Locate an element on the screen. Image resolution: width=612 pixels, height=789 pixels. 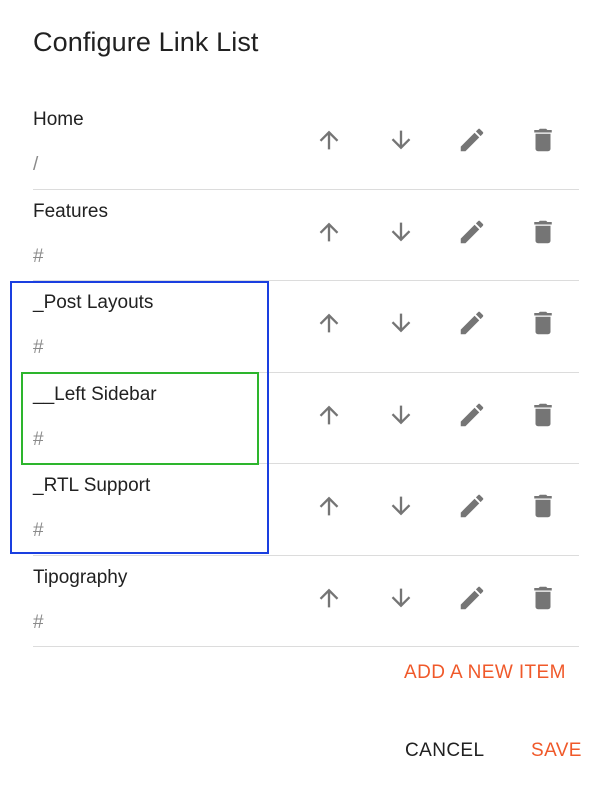
add-new-item-button: ADD A NEW ITEM is located at coordinates (485, 673).